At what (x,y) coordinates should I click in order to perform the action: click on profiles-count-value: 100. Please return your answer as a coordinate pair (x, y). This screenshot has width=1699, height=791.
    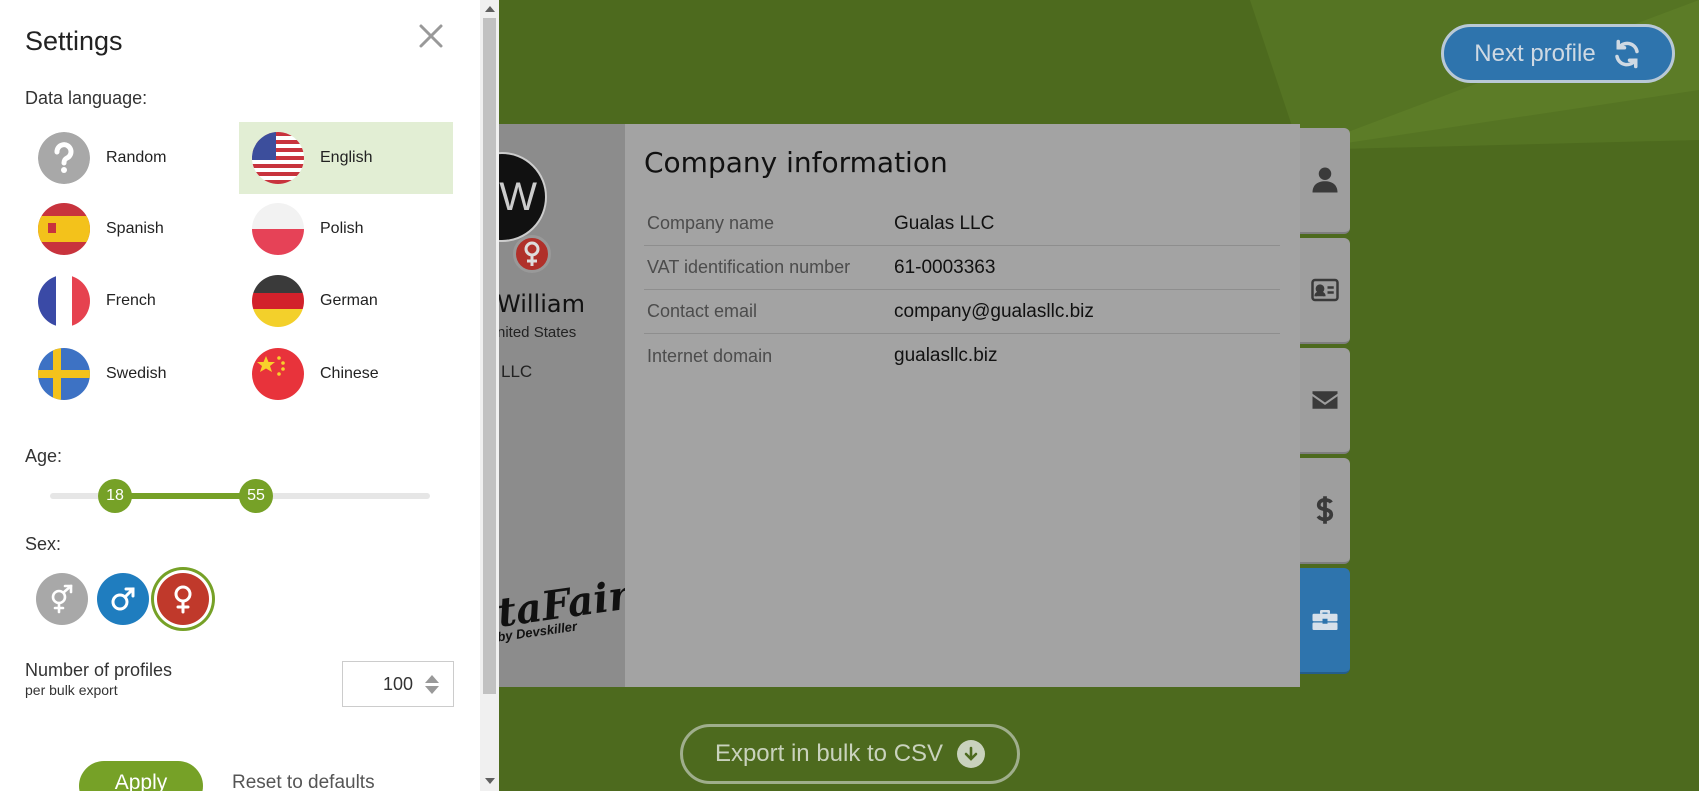
    Looking at the image, I should click on (397, 683).